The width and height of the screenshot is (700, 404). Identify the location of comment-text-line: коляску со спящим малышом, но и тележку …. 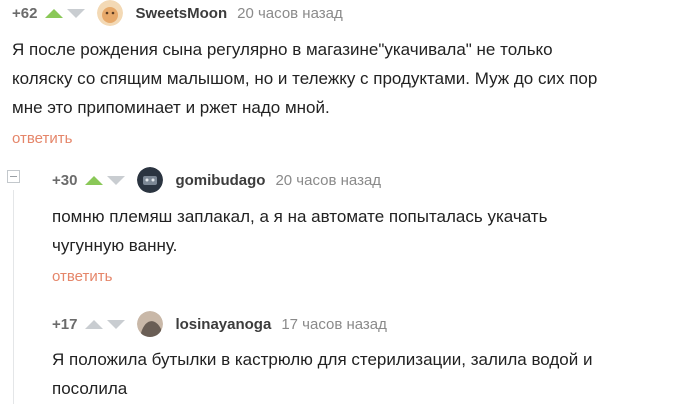
(305, 78).